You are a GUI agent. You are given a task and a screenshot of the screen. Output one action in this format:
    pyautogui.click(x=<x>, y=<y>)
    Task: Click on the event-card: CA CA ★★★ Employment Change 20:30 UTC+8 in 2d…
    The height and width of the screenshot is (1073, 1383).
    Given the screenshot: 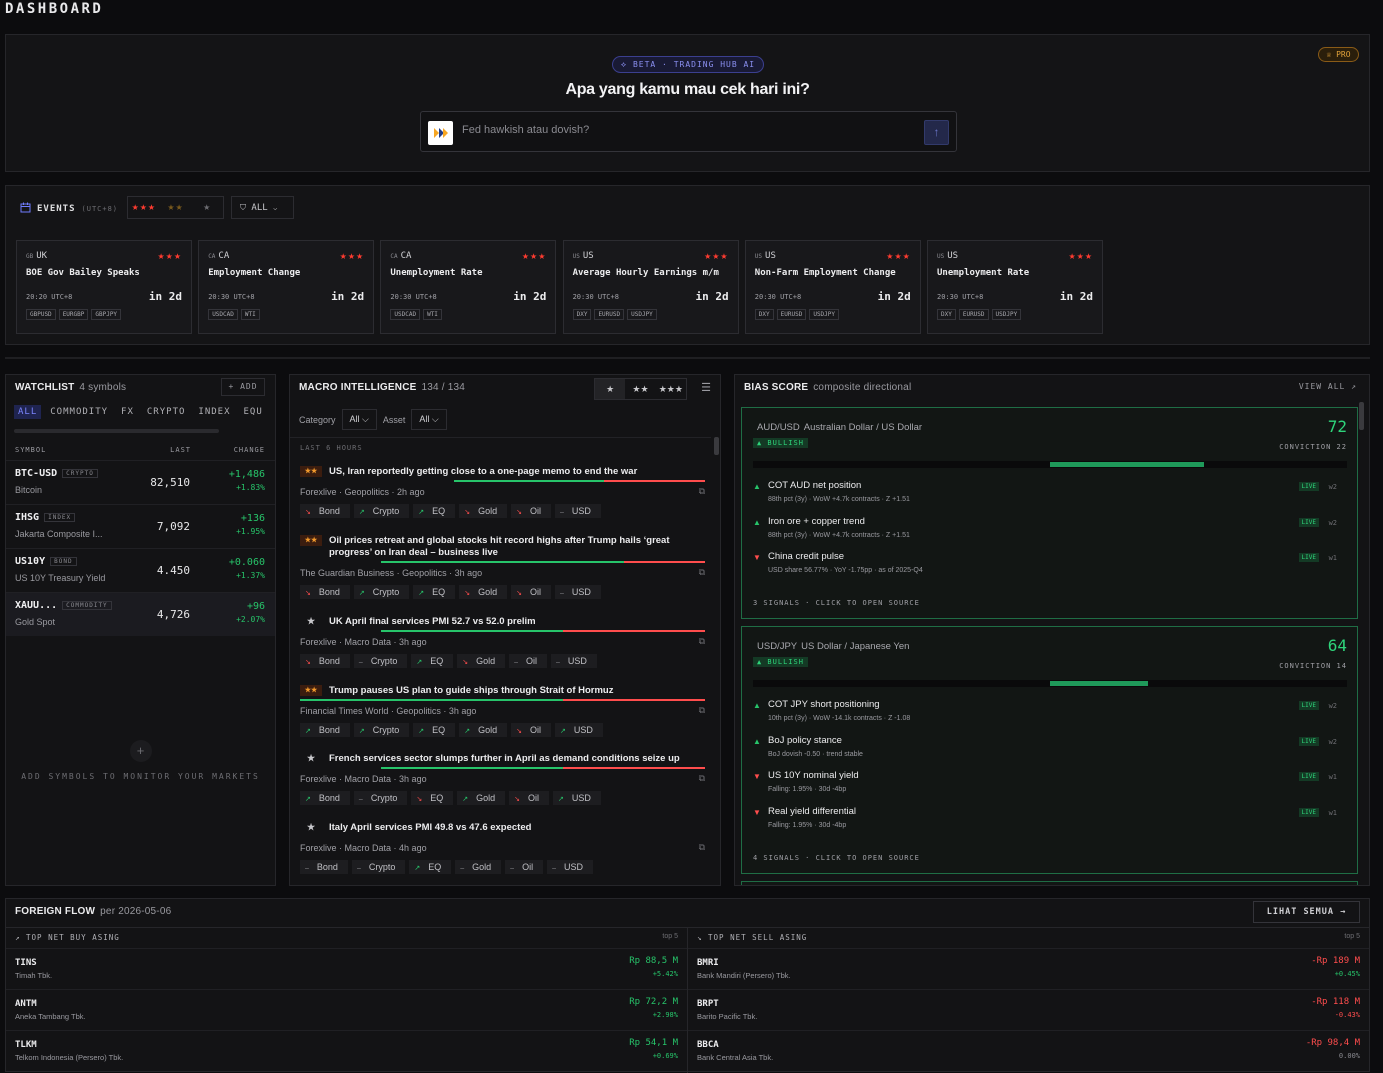 What is the action you would take?
    pyautogui.click(x=286, y=287)
    